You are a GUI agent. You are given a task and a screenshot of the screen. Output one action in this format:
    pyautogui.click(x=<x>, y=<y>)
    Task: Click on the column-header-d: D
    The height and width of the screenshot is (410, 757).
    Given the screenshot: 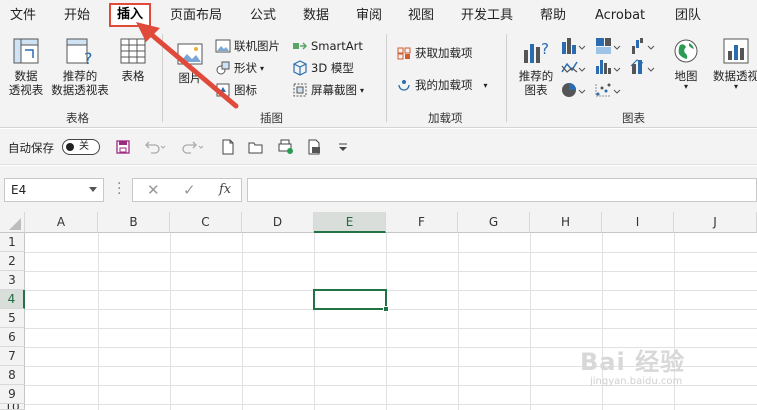 What is the action you would take?
    pyautogui.click(x=278, y=222)
    